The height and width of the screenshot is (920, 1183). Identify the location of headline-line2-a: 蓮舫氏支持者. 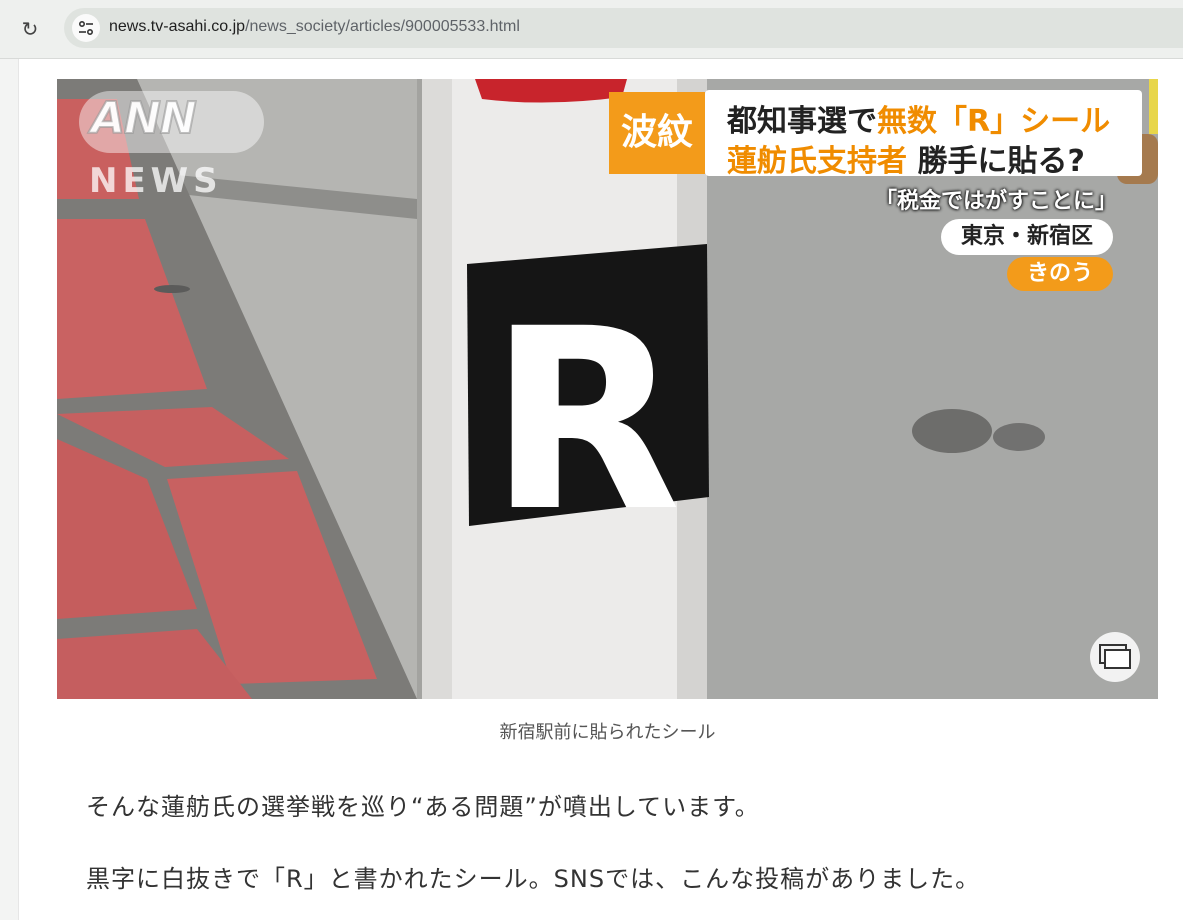
(817, 161).